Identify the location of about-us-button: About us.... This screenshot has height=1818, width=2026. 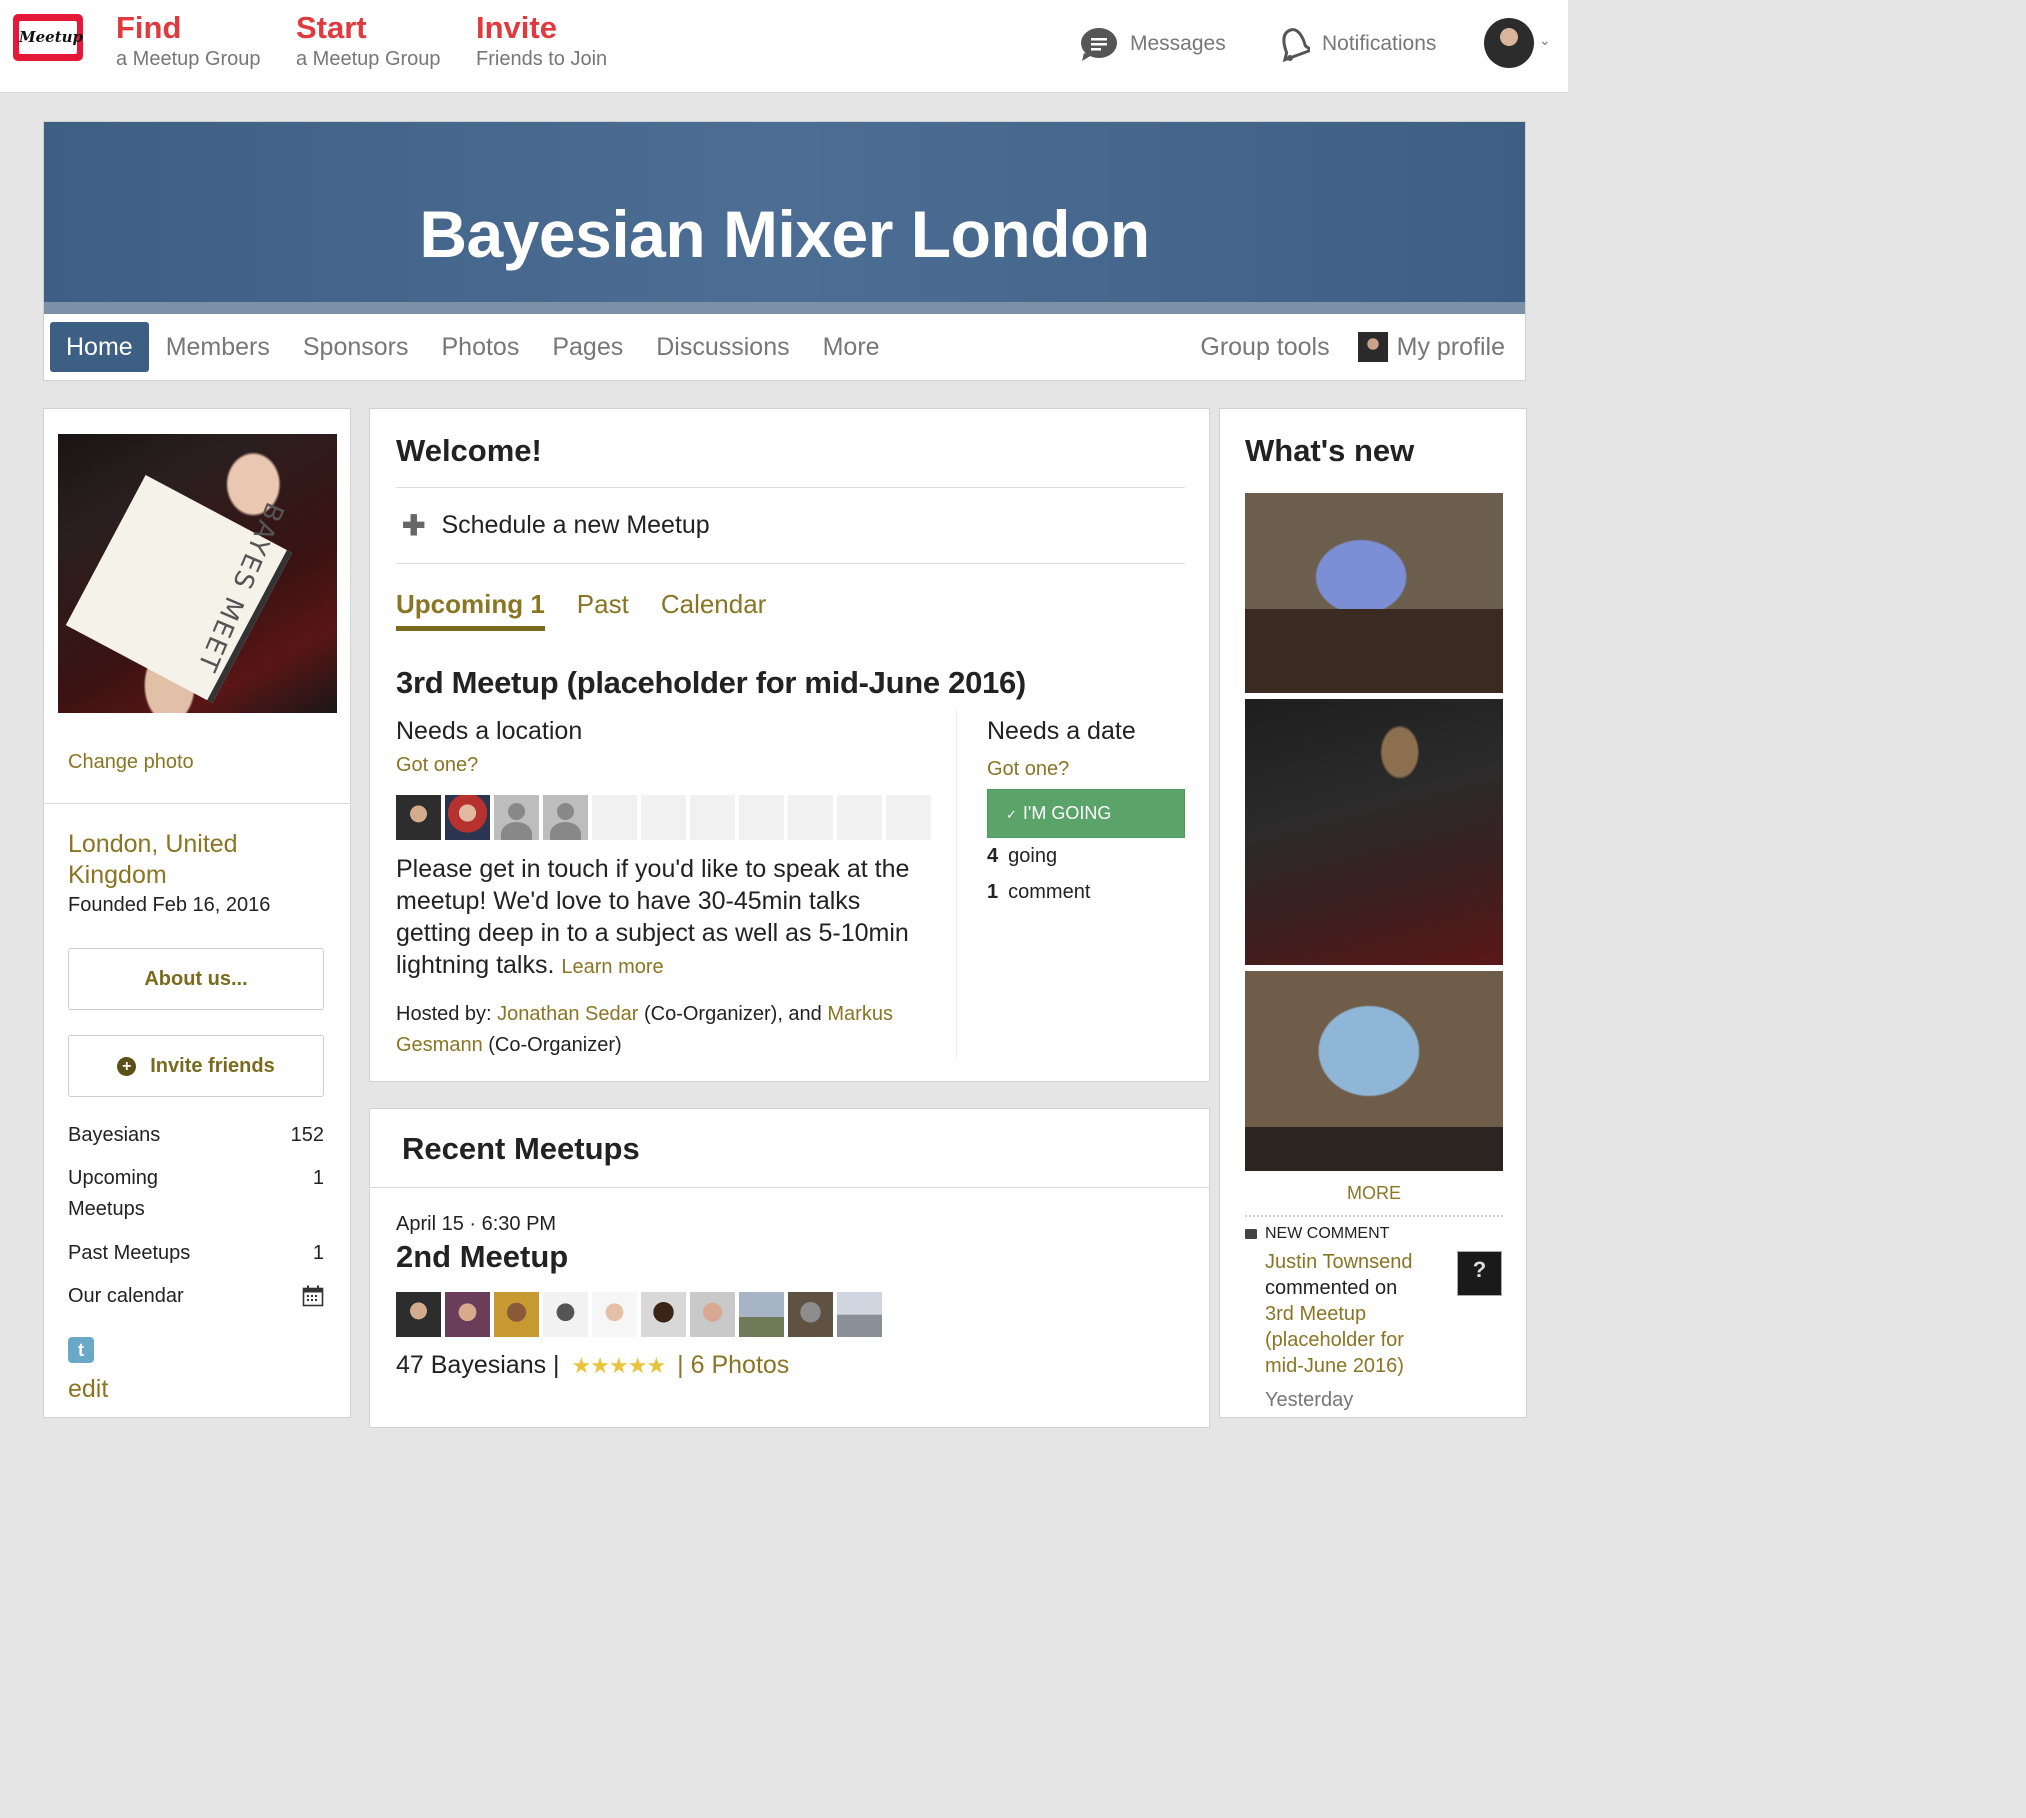
(196, 979).